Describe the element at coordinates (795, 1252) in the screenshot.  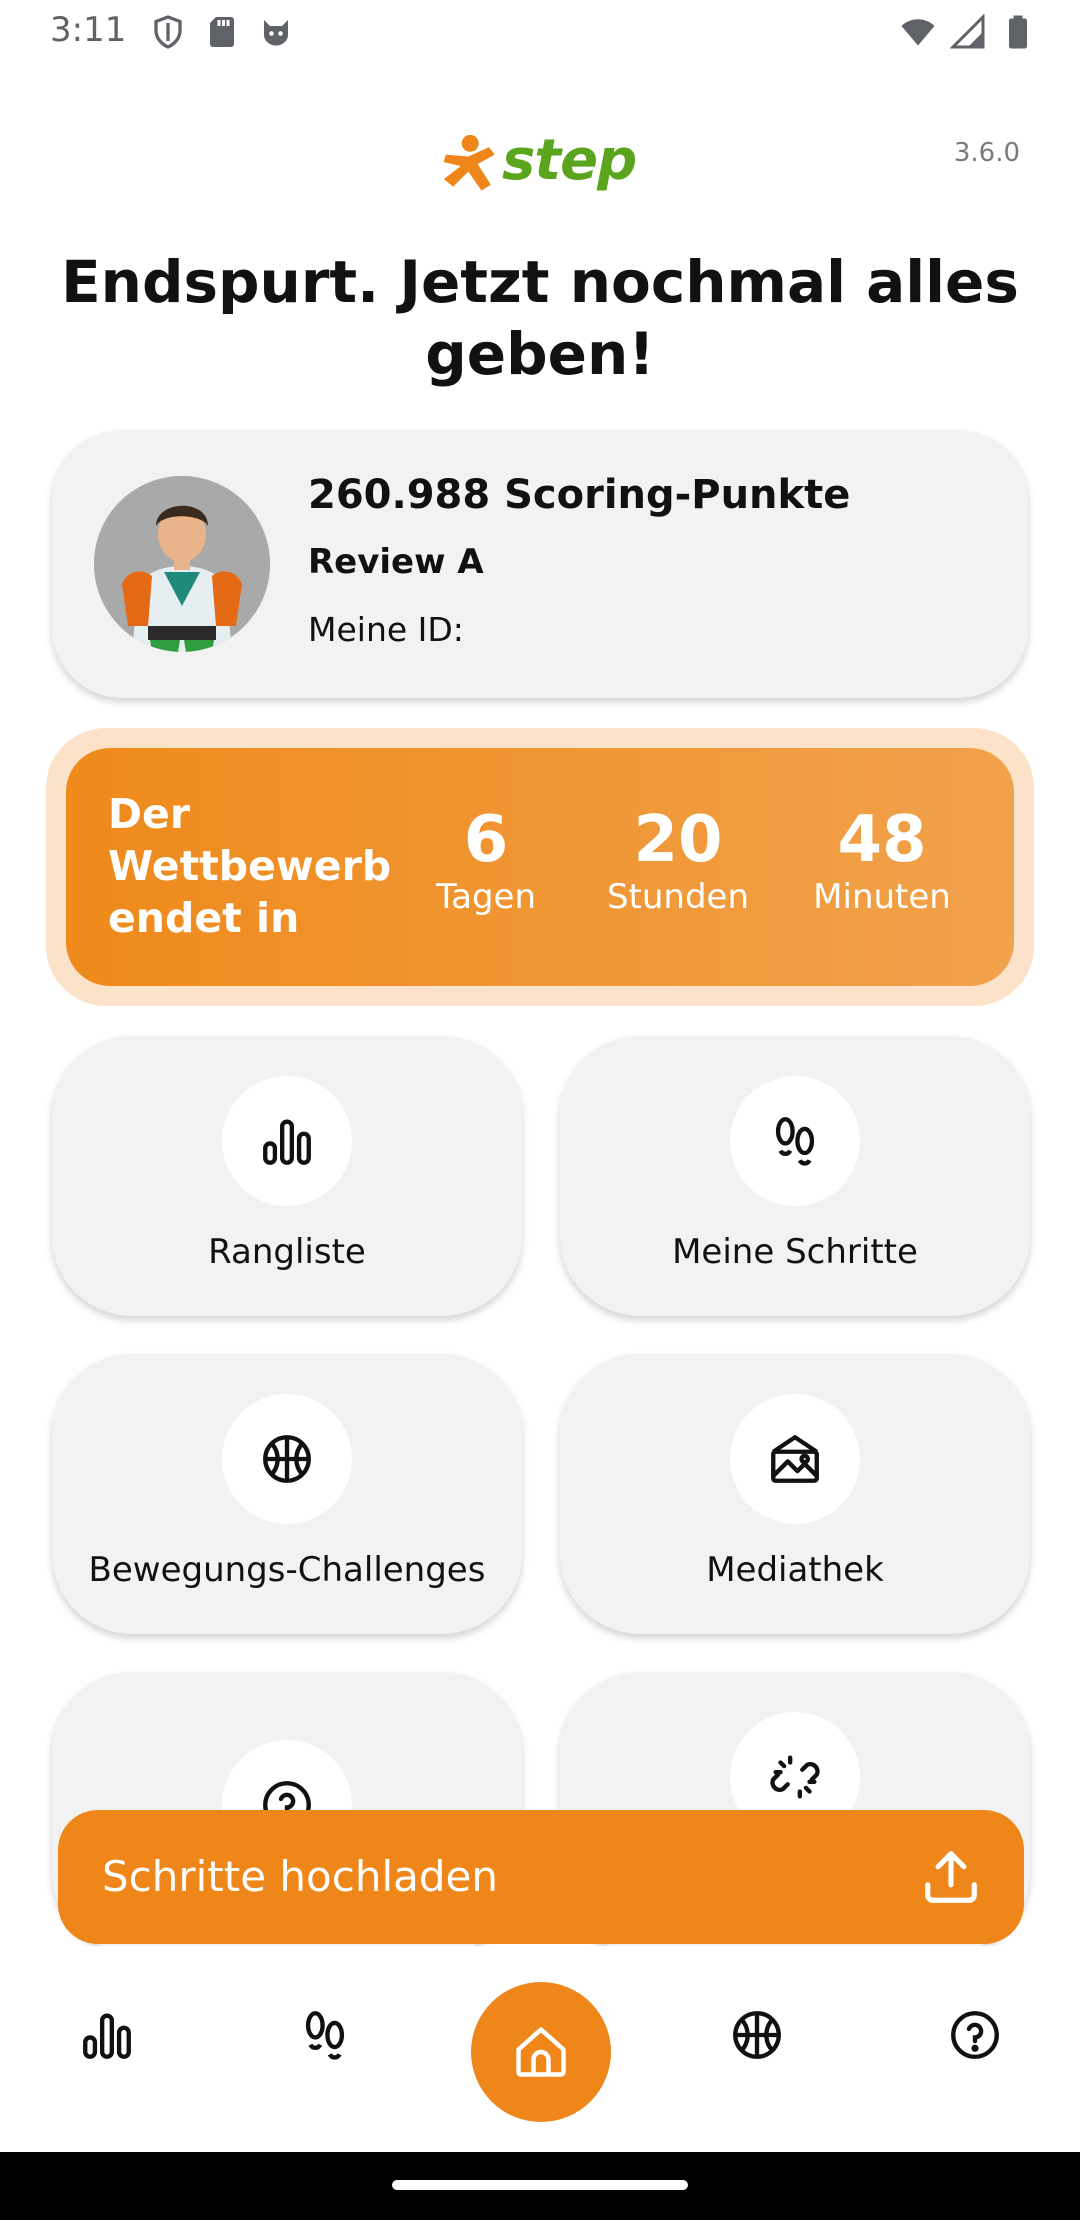
I see `tile-label: Meine Schritte` at that location.